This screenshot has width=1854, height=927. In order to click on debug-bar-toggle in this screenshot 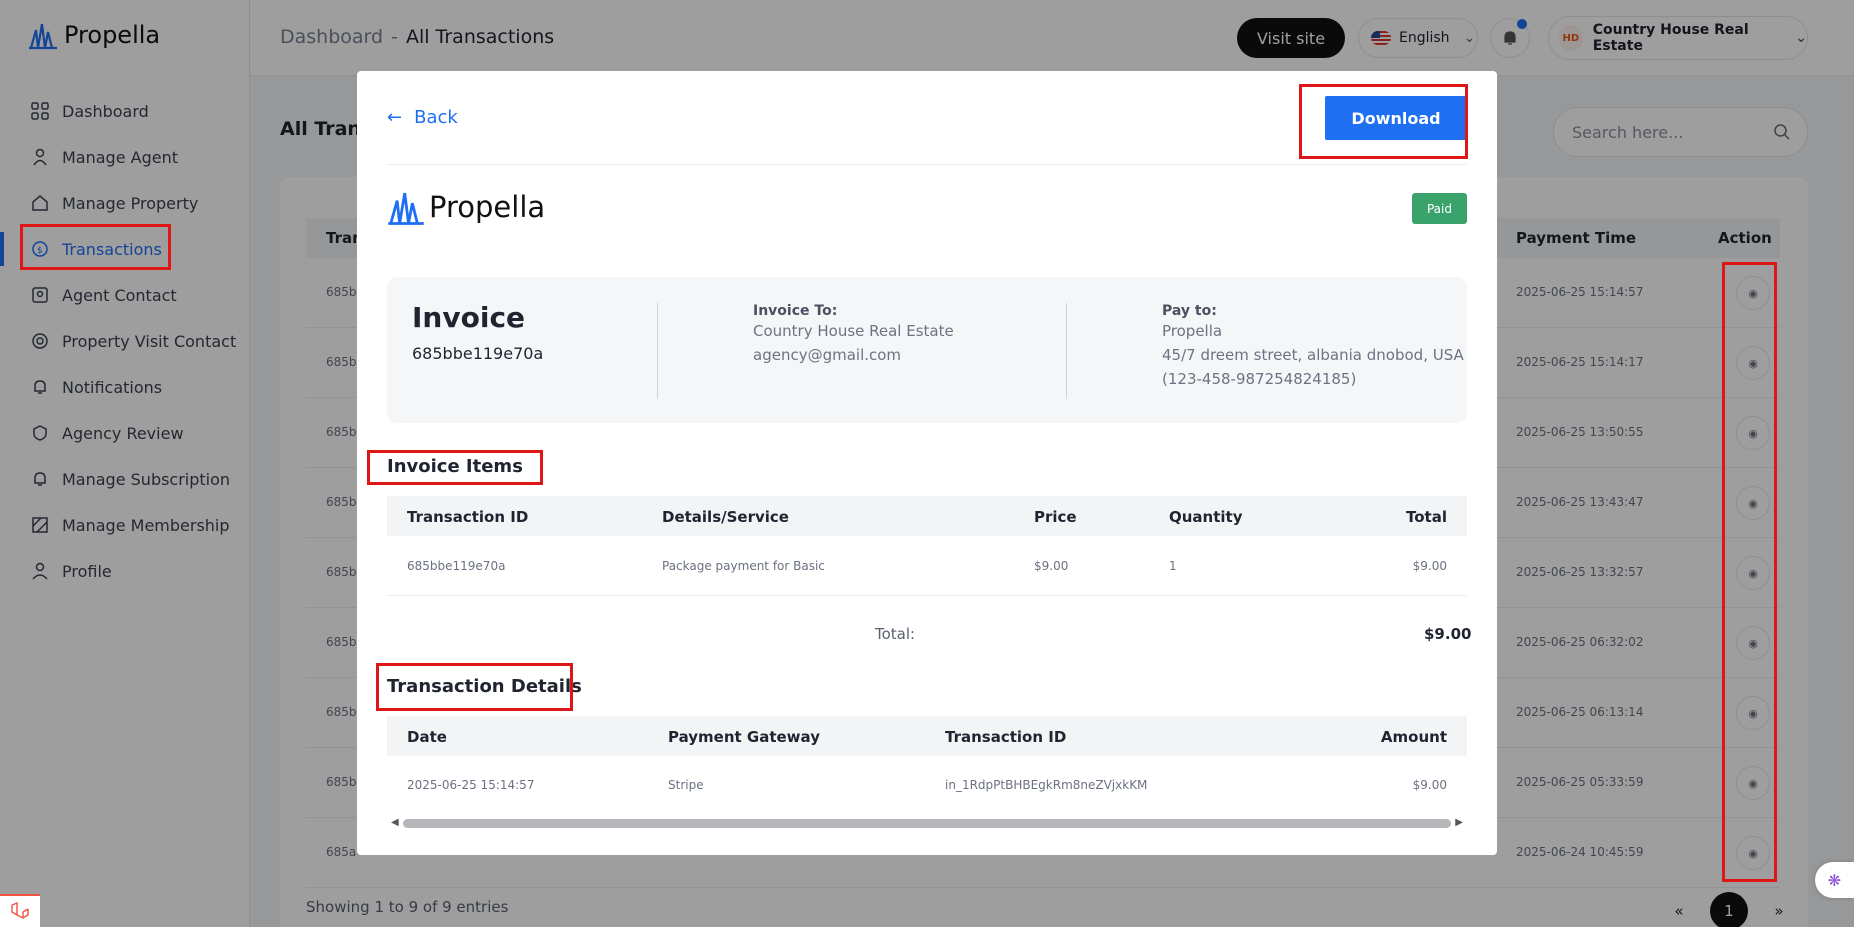, I will do `click(20, 910)`.